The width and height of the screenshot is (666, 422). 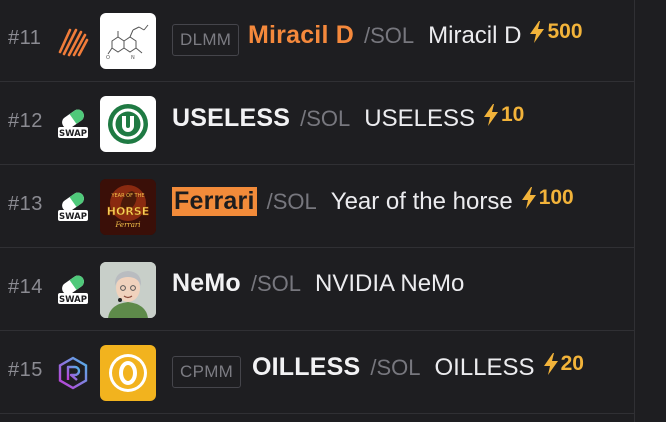 I want to click on token-name-group: Miracil D /SOL Miracil D 500, so click(x=415, y=35).